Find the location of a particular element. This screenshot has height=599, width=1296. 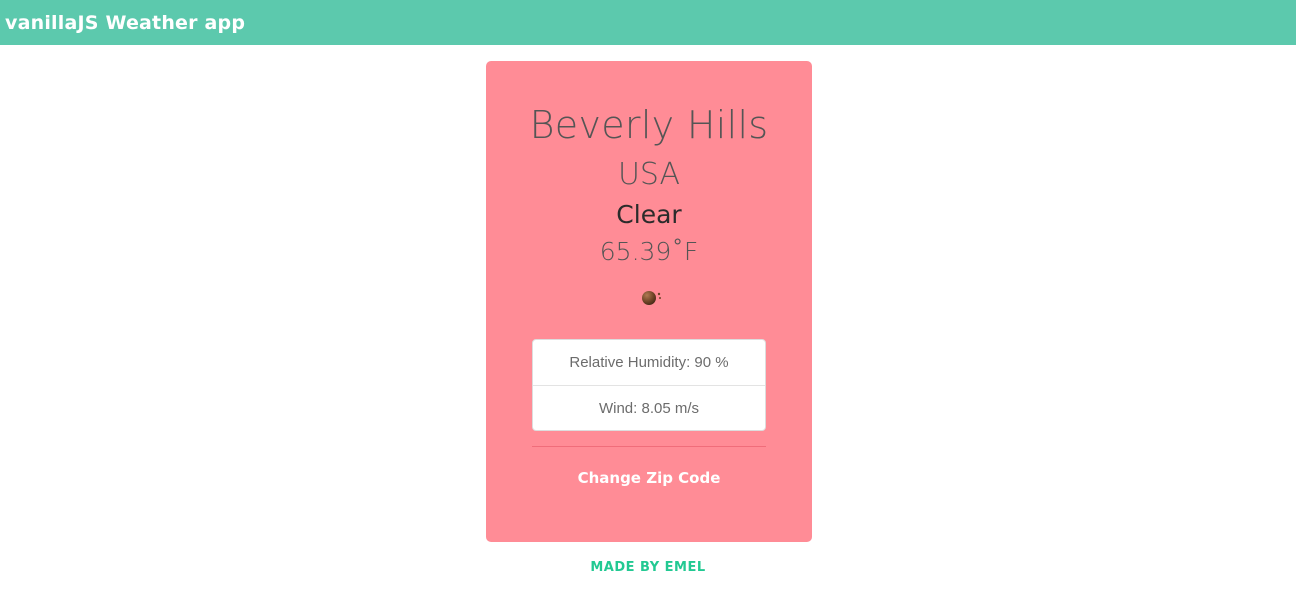

weather-condition: Clear is located at coordinates (649, 214).